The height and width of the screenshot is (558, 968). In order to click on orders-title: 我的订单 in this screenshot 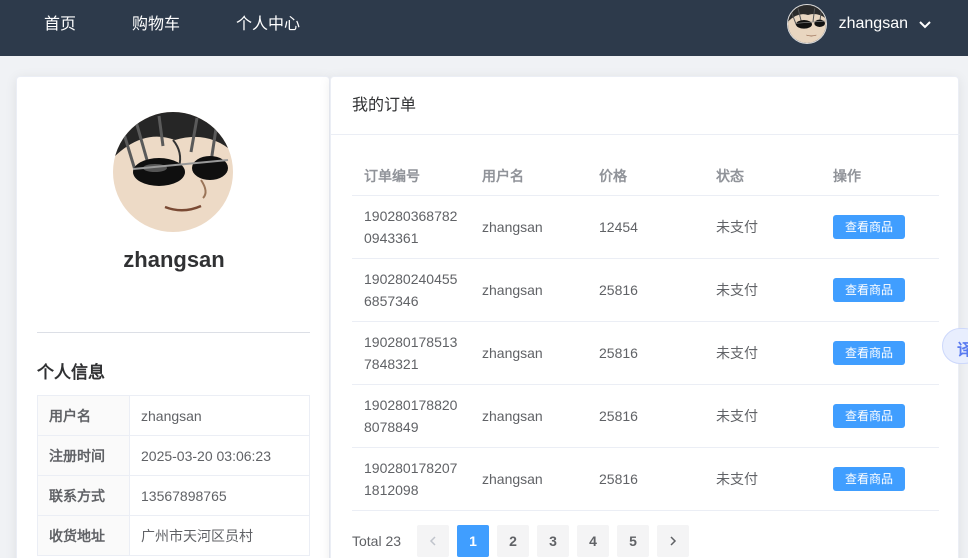, I will do `click(645, 106)`.